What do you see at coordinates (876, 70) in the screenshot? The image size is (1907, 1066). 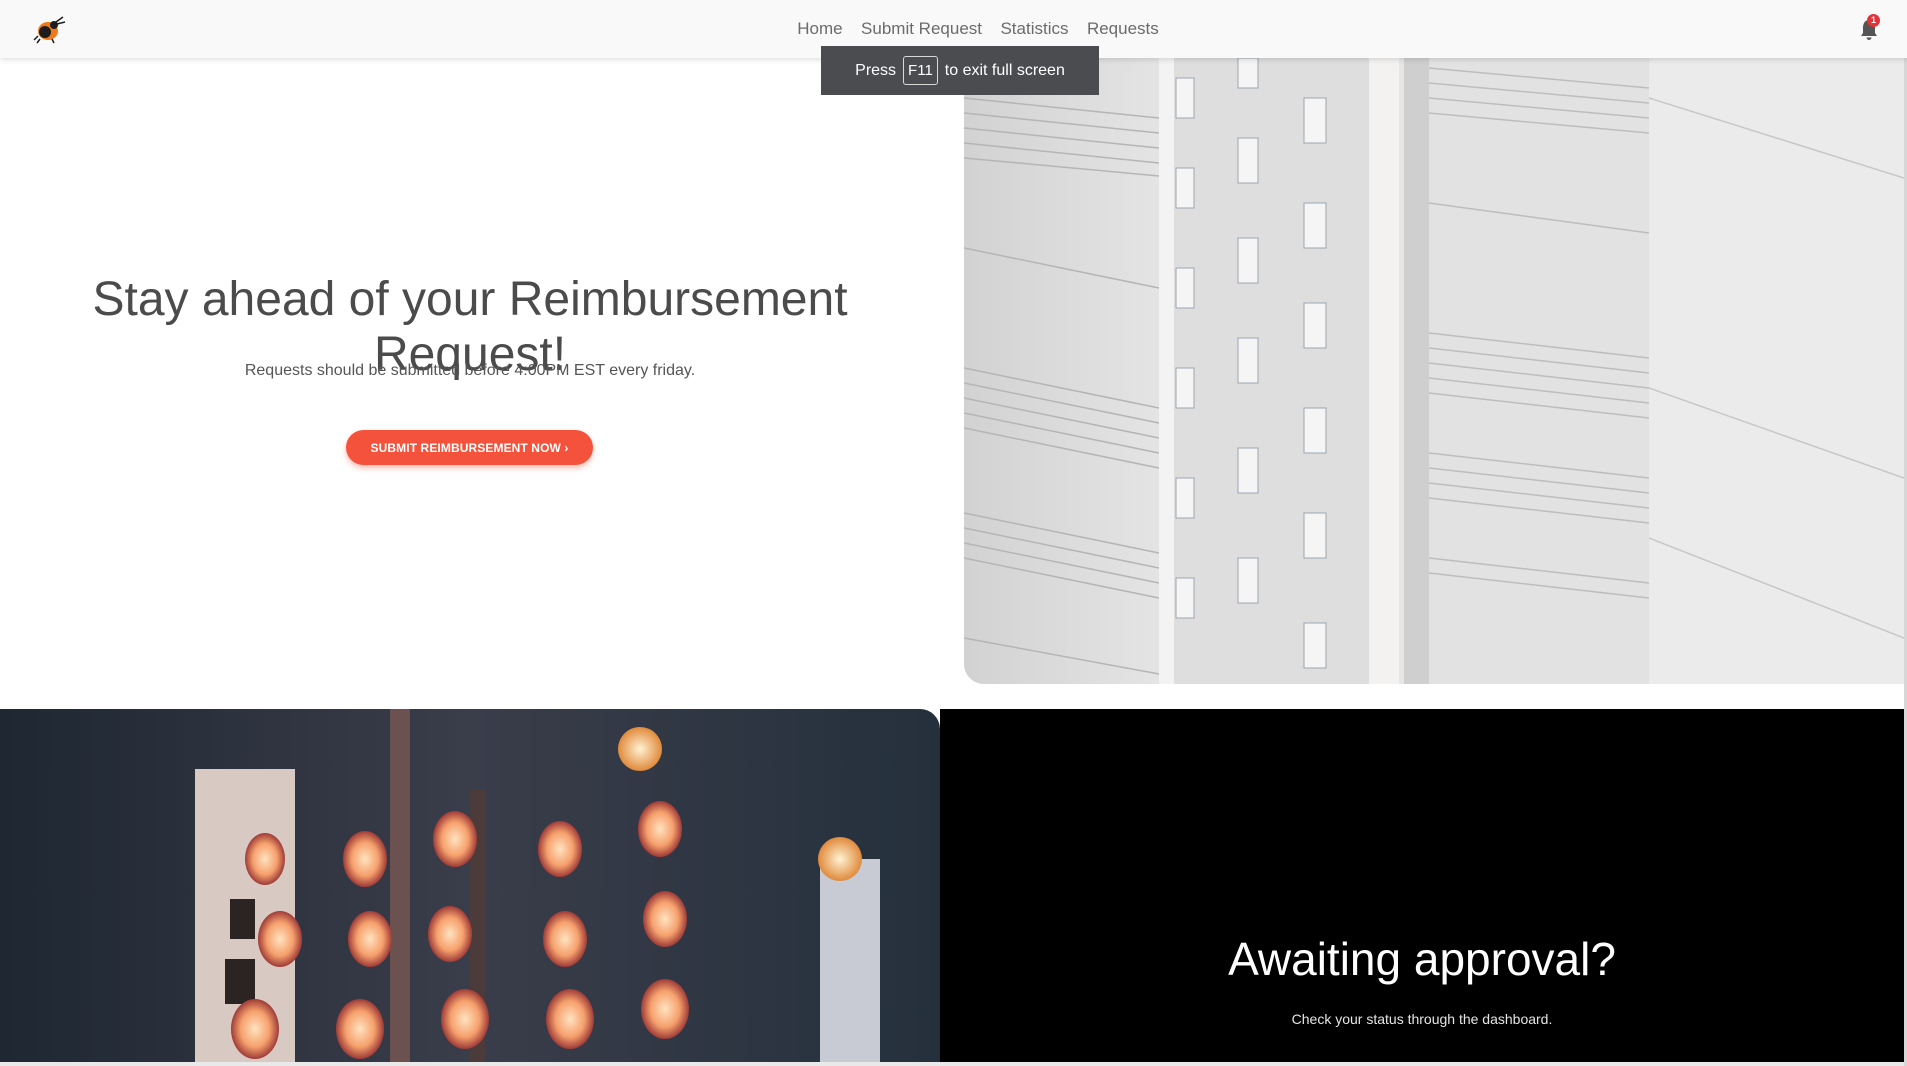 I see `toast-text-before: Press` at bounding box center [876, 70].